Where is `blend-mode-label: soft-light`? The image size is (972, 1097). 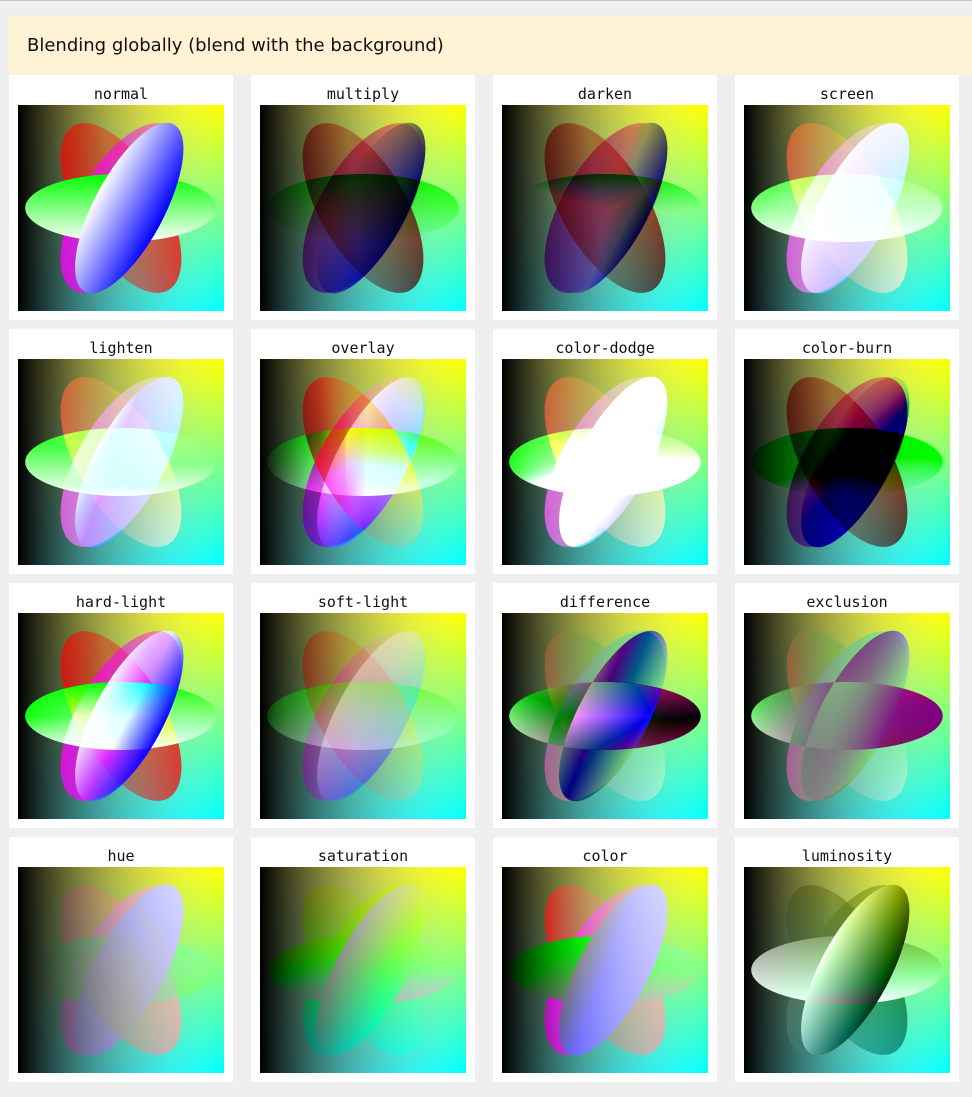 blend-mode-label: soft-light is located at coordinates (363, 602).